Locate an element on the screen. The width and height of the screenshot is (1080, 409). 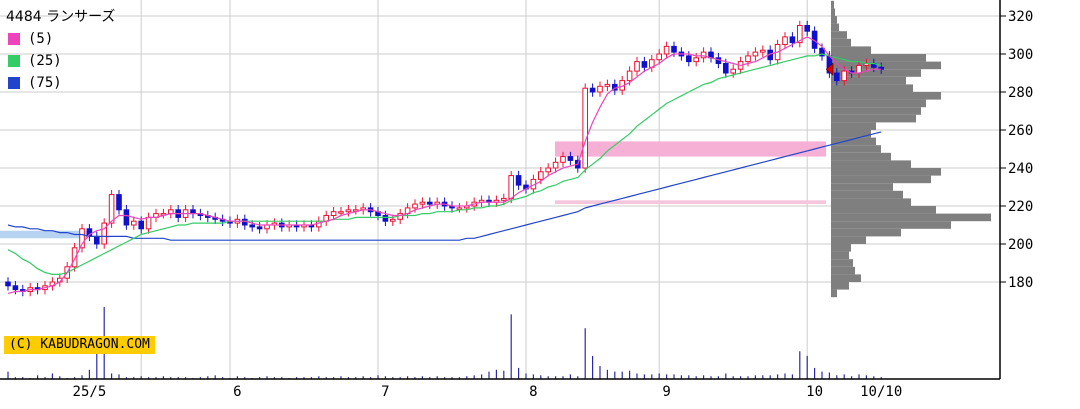
x-tick-label: 6 is located at coordinates (237, 392).